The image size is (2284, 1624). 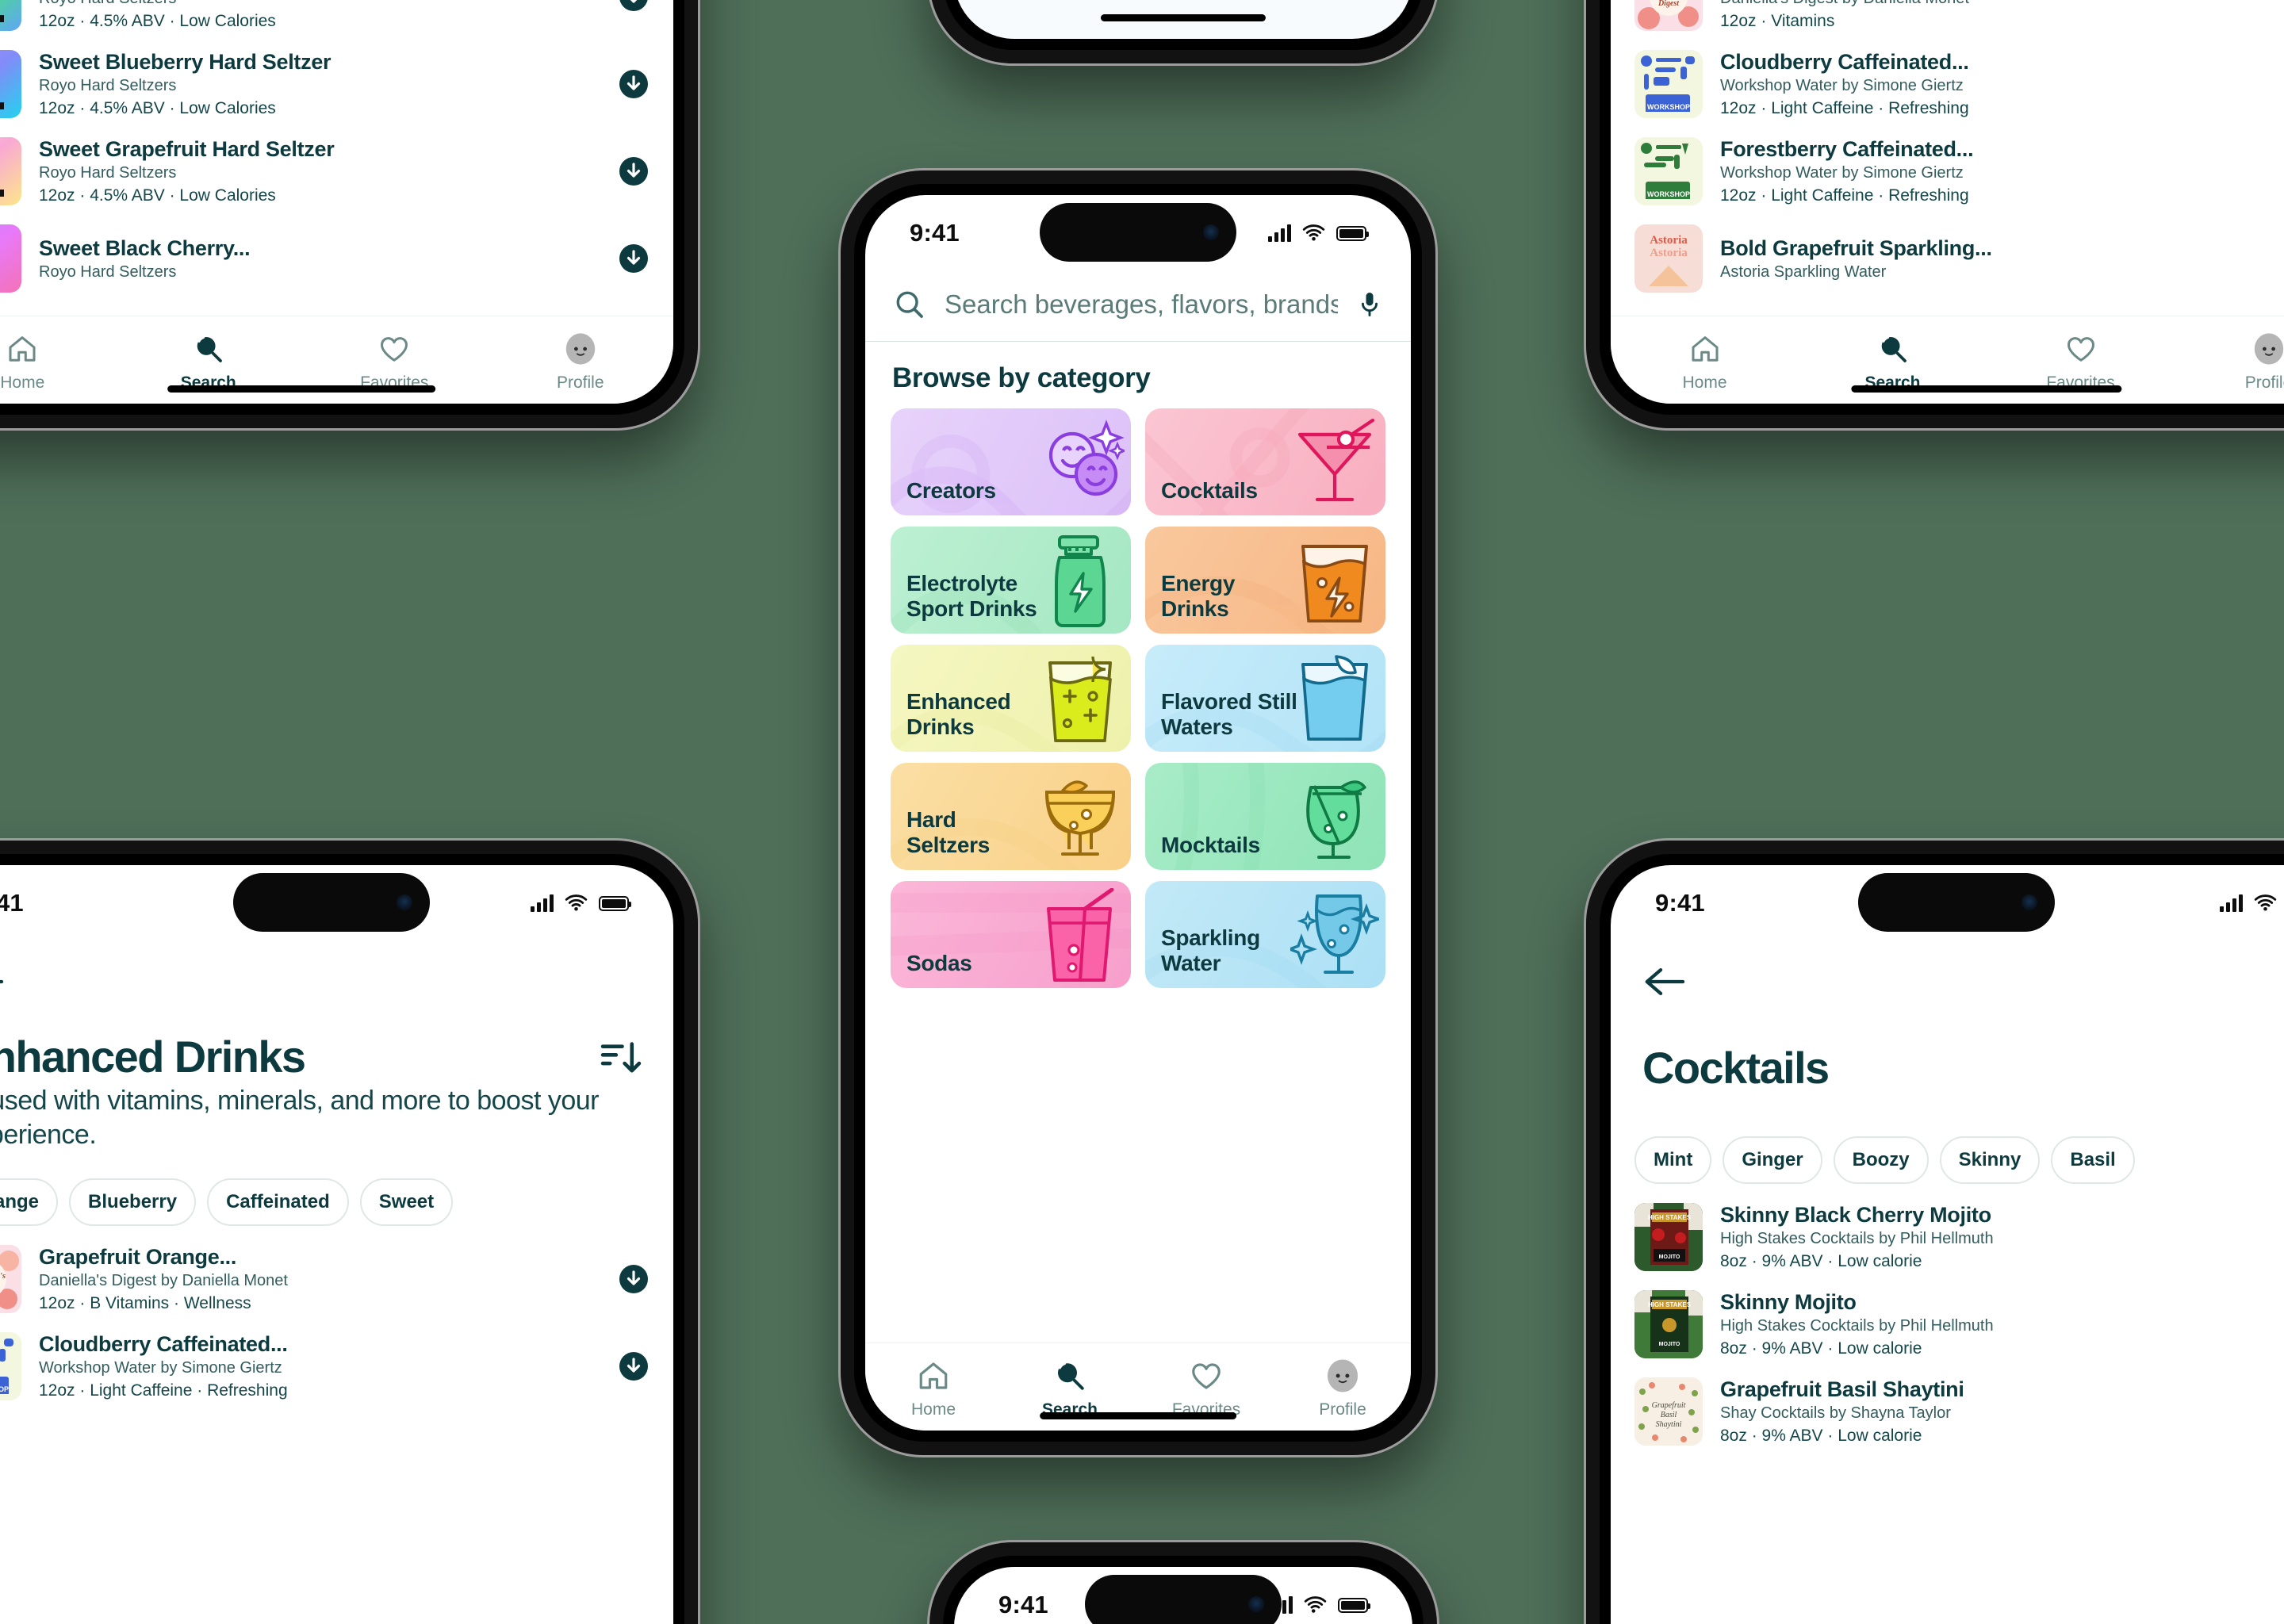 What do you see at coordinates (1011, 580) in the screenshot?
I see `category-tile-electrolyte-sport-drinks: Electrolyte Sport Drinks` at bounding box center [1011, 580].